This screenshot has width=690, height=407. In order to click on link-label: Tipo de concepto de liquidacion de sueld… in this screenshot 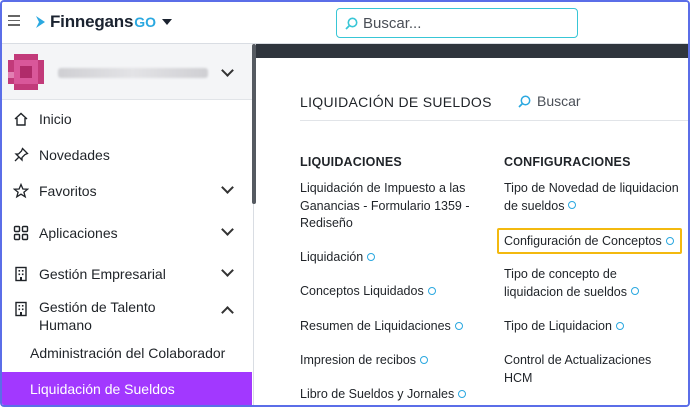, I will do `click(566, 283)`.